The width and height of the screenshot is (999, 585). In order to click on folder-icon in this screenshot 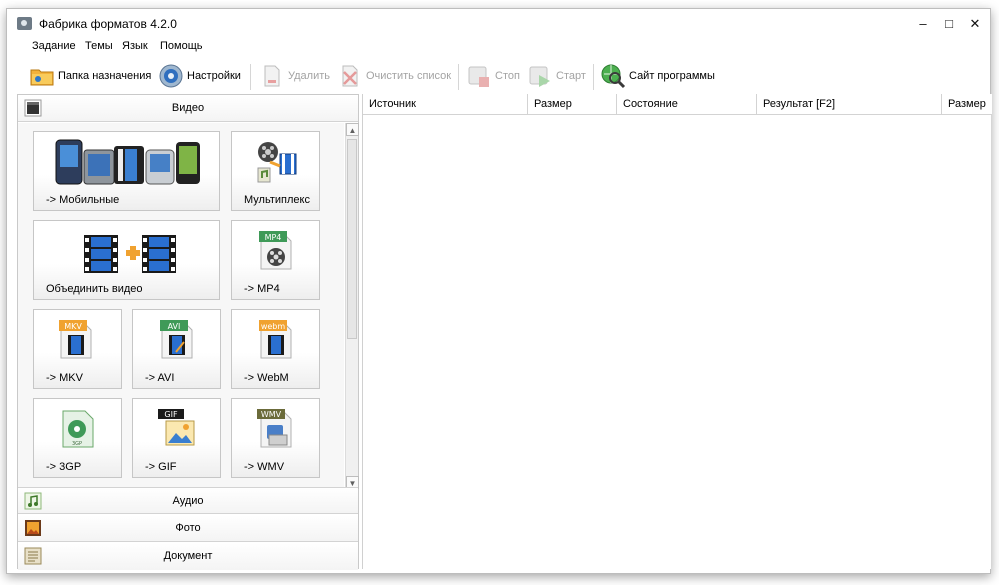, I will do `click(42, 76)`.